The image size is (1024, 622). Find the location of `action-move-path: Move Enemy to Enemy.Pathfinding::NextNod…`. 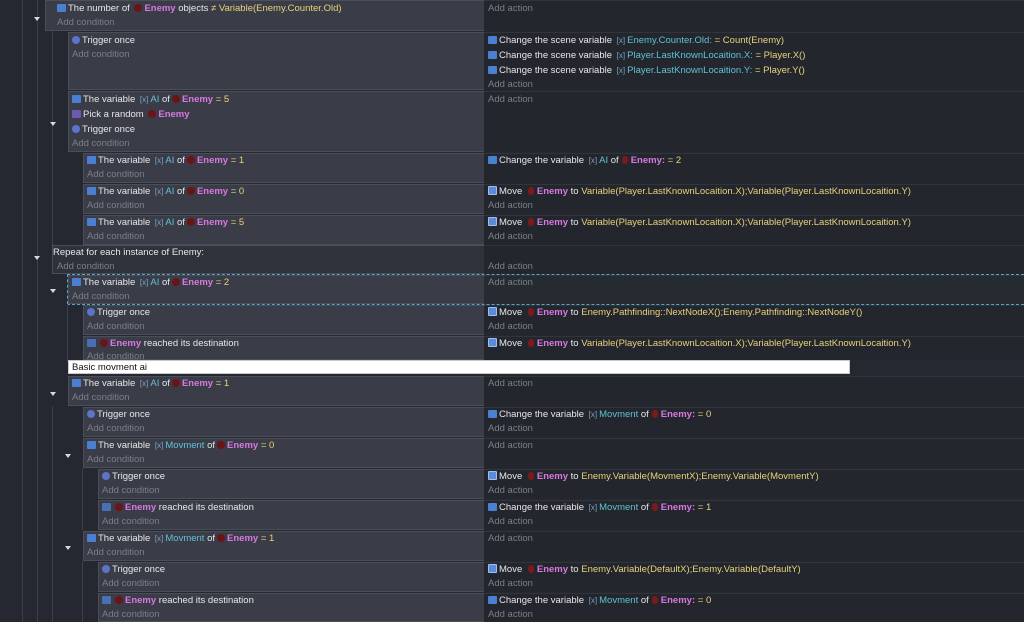

action-move-path: Move Enemy to Enemy.Pathfinding::NextNod… is located at coordinates (675, 313).